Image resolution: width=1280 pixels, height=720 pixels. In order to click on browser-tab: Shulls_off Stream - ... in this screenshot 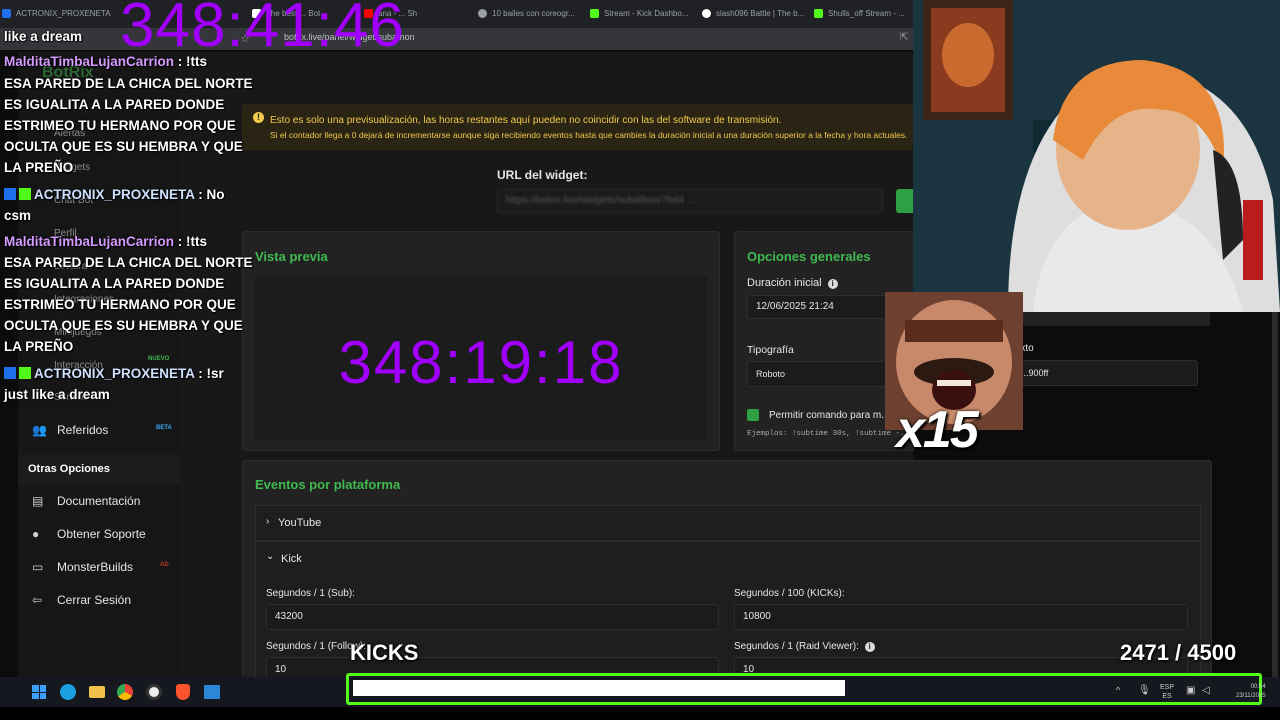, I will do `click(862, 14)`.